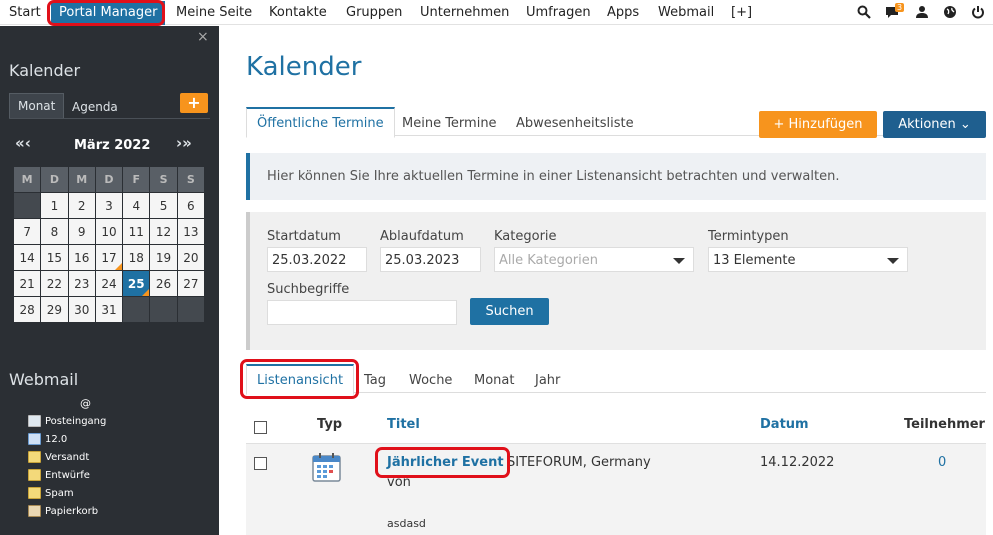 The width and height of the screenshot is (993, 535). What do you see at coordinates (109, 205) in the screenshot?
I see `calendar-day: 3` at bounding box center [109, 205].